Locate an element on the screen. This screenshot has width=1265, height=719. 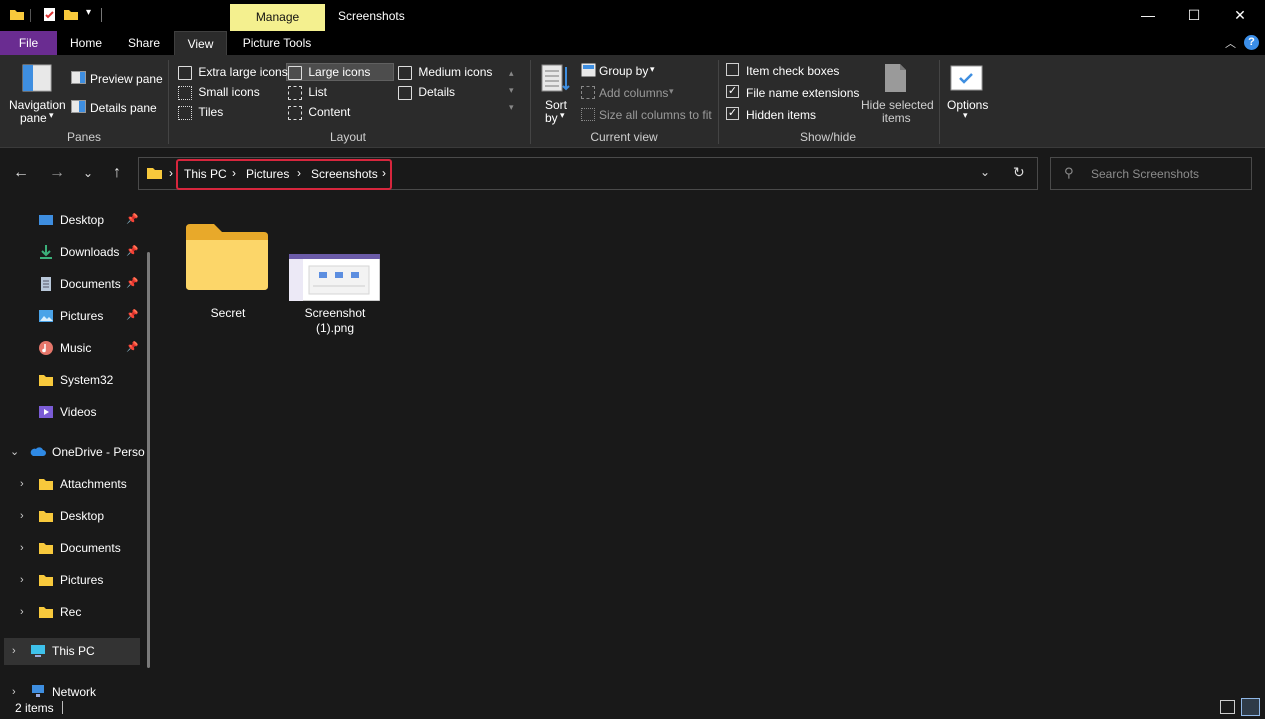
details-icon is located at coordinates (405, 92).